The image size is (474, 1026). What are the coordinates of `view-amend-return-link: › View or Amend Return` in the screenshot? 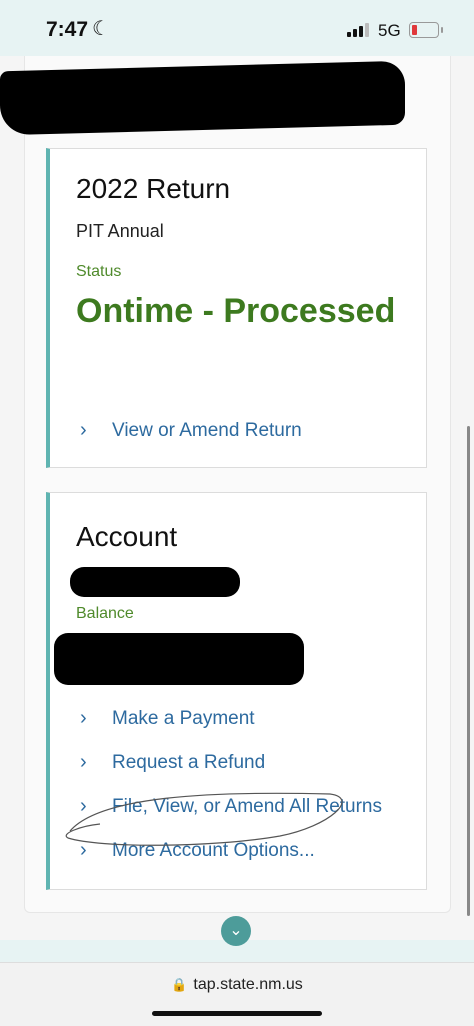 It's located at (191, 430).